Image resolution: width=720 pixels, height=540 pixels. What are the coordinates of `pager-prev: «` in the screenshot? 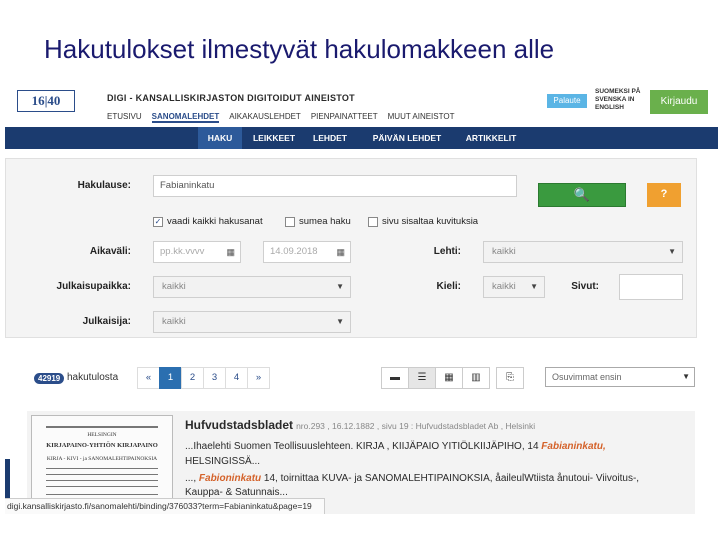 It's located at (148, 378).